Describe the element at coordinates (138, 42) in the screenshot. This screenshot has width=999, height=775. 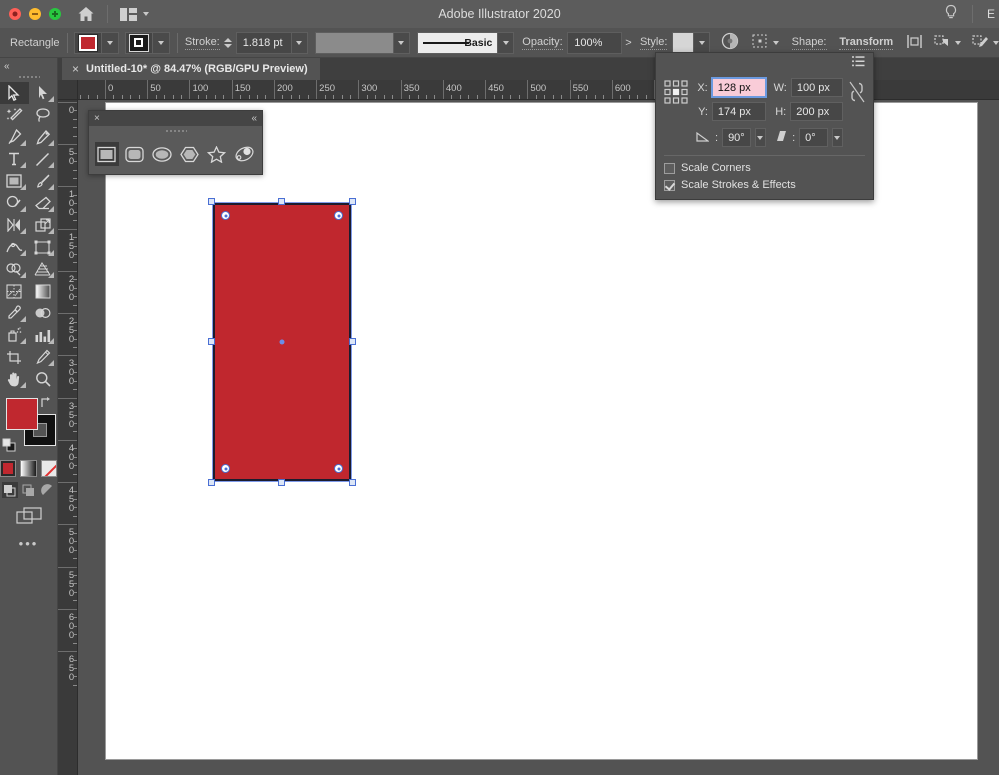
I see `stroke-color-swatch` at that location.